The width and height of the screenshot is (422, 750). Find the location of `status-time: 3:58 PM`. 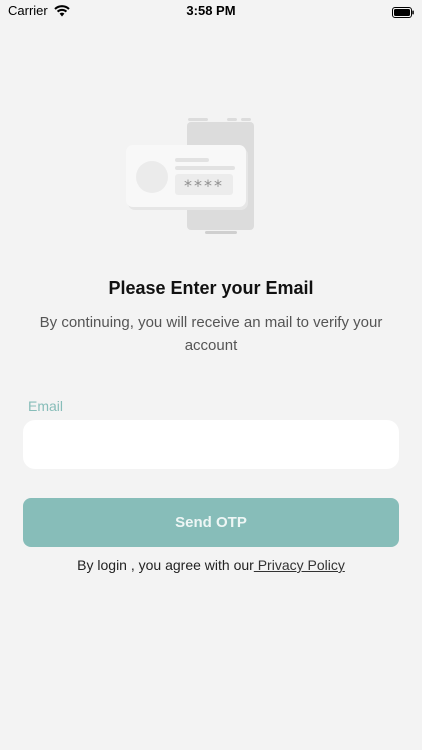

status-time: 3:58 PM is located at coordinates (211, 10).